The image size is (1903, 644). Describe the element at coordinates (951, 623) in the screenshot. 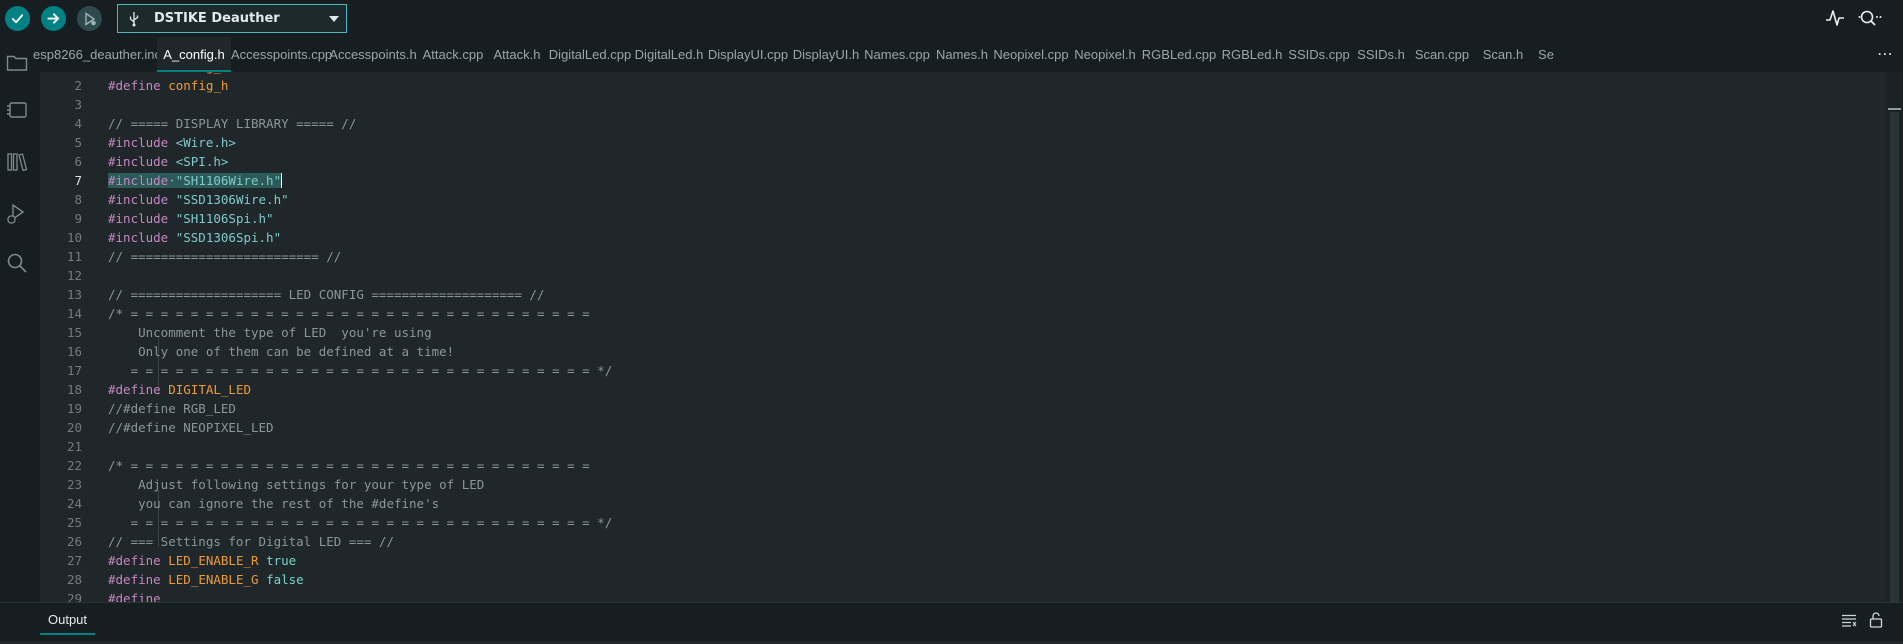

I see `output-panel: Output` at that location.